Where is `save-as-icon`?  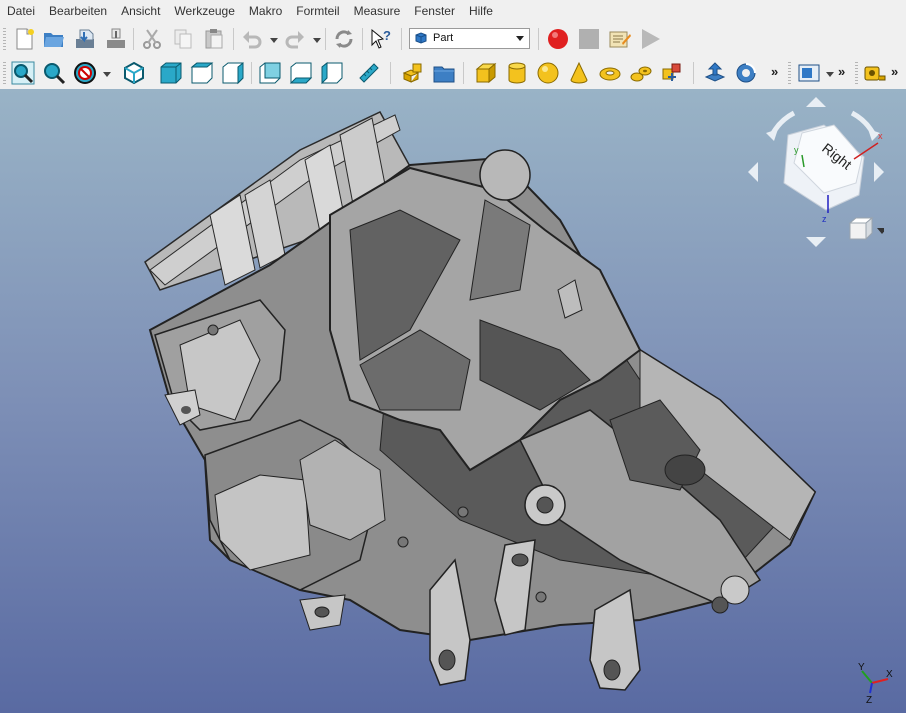 save-as-icon is located at coordinates (116, 39).